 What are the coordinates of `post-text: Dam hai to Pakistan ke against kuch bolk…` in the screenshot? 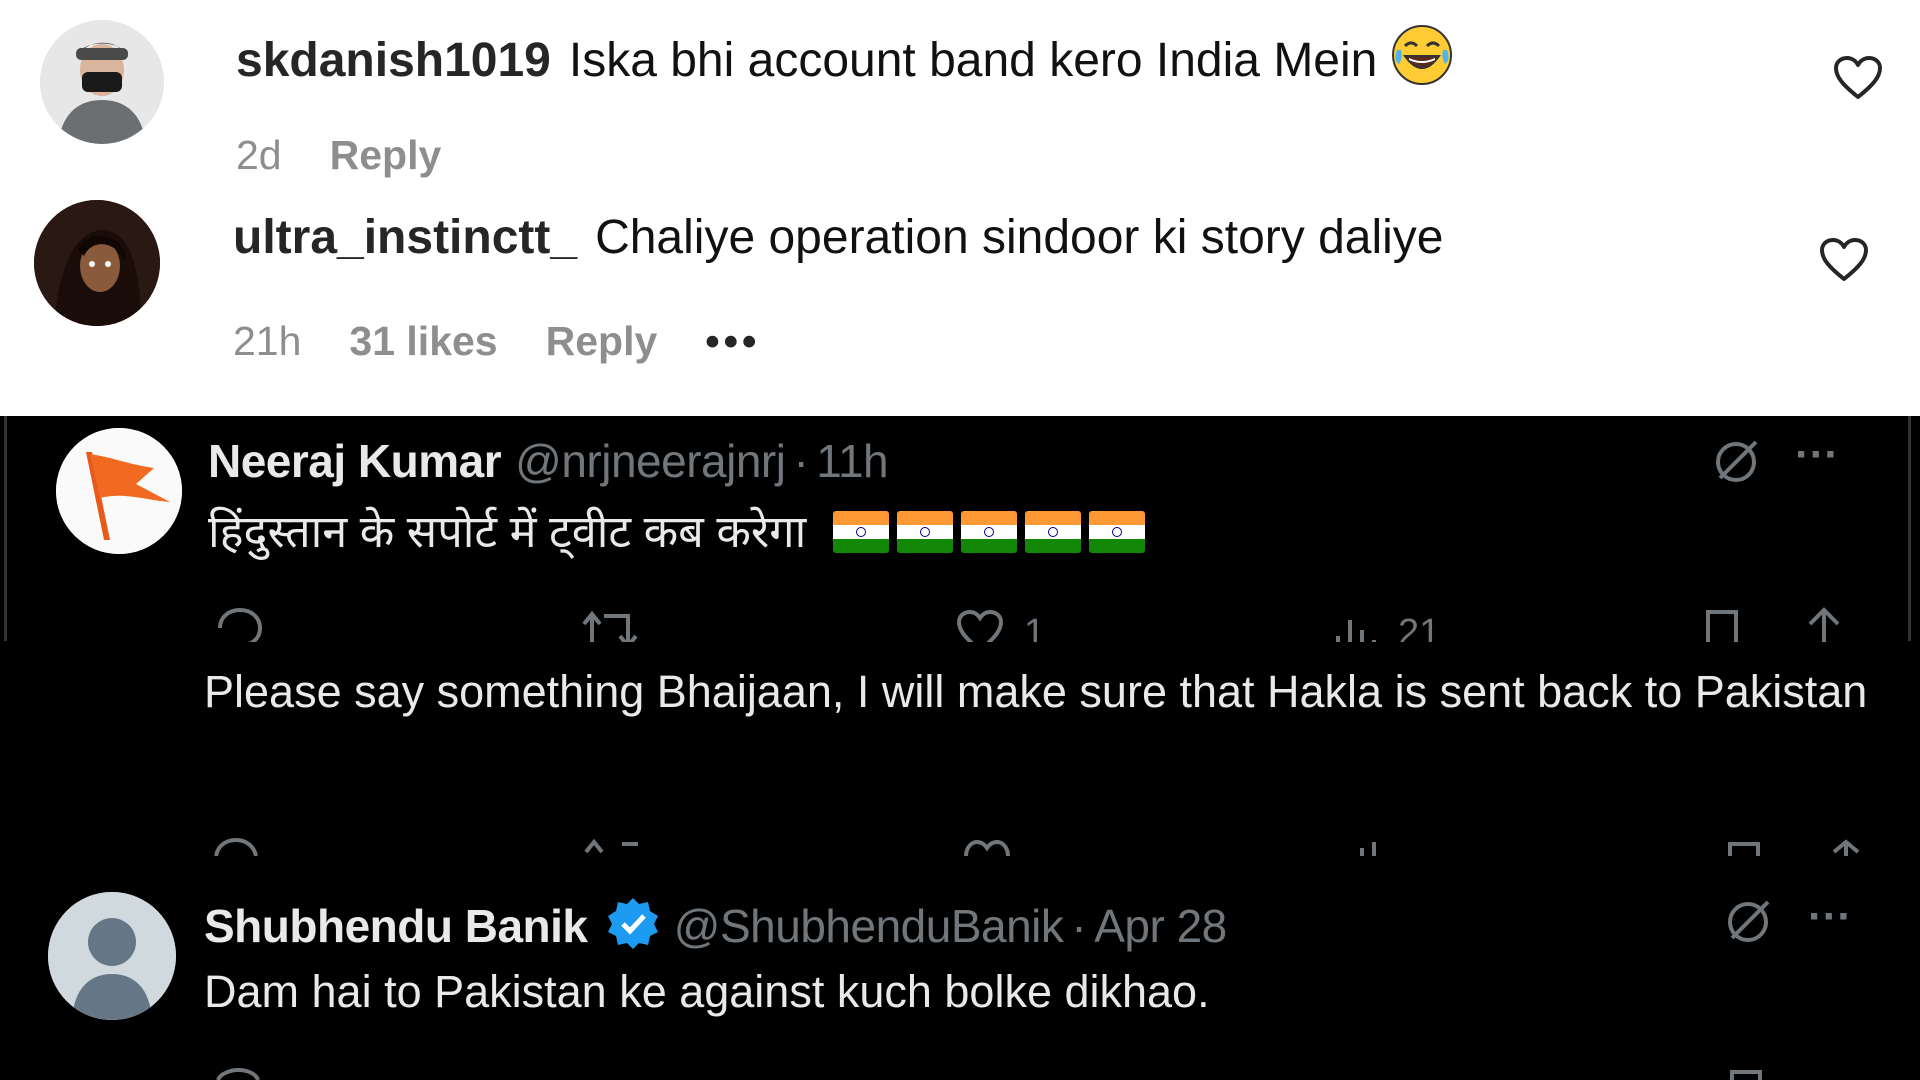 It's located at (707, 991).